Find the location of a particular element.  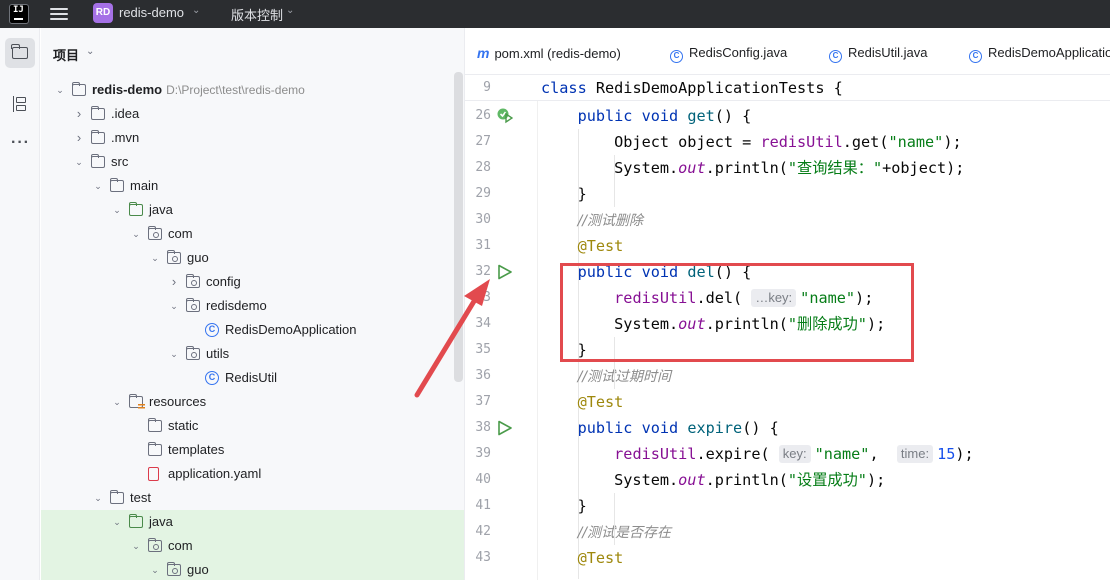

tree-item: application.yaml is located at coordinates (252, 474).